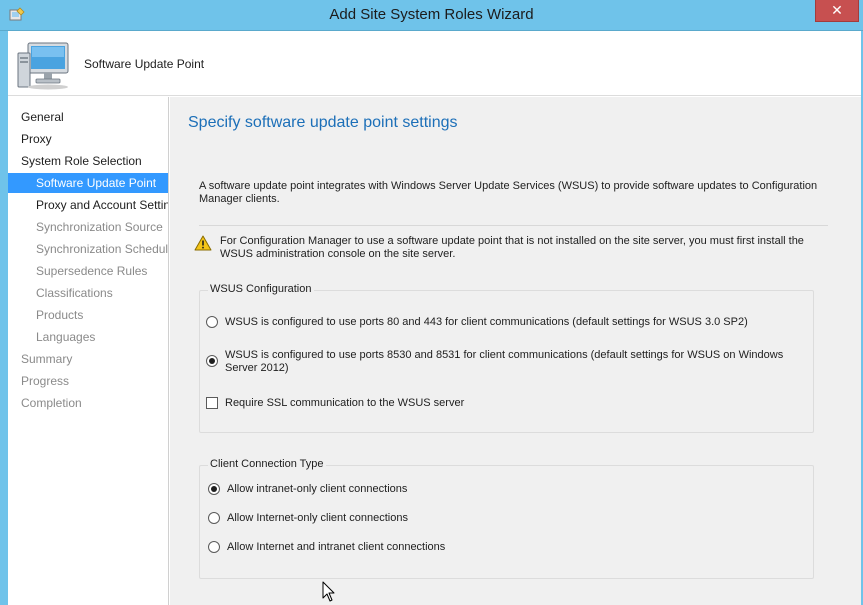 Image resolution: width=863 pixels, height=605 pixels. Describe the element at coordinates (92, 271) in the screenshot. I see `nav-item-supersedence-rules: Supersedence Rules` at that location.